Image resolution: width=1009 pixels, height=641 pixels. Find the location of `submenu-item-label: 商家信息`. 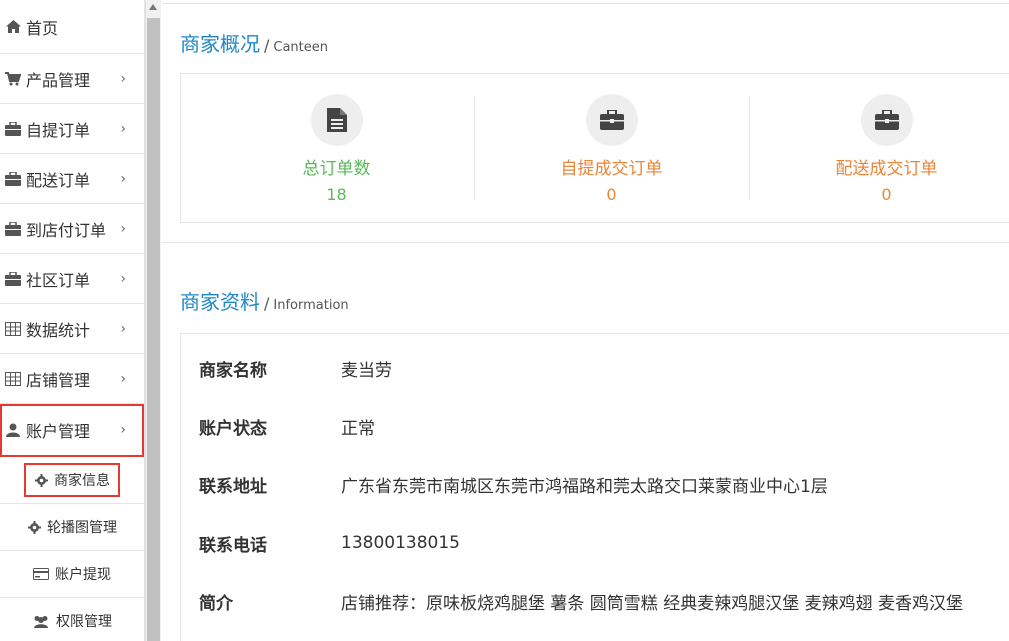

submenu-item-label: 商家信息 is located at coordinates (82, 481).